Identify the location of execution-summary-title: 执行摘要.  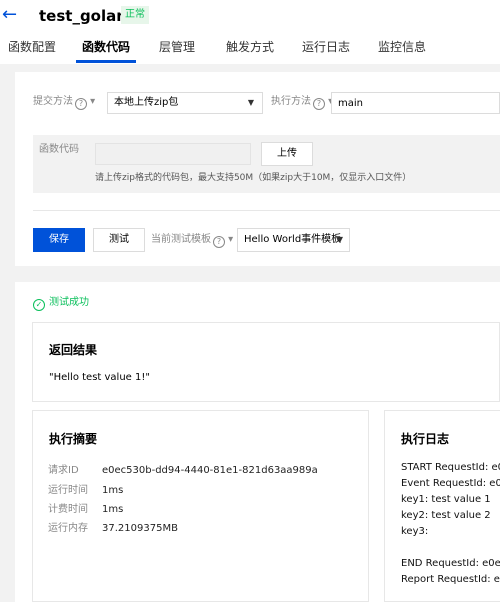
(73, 439).